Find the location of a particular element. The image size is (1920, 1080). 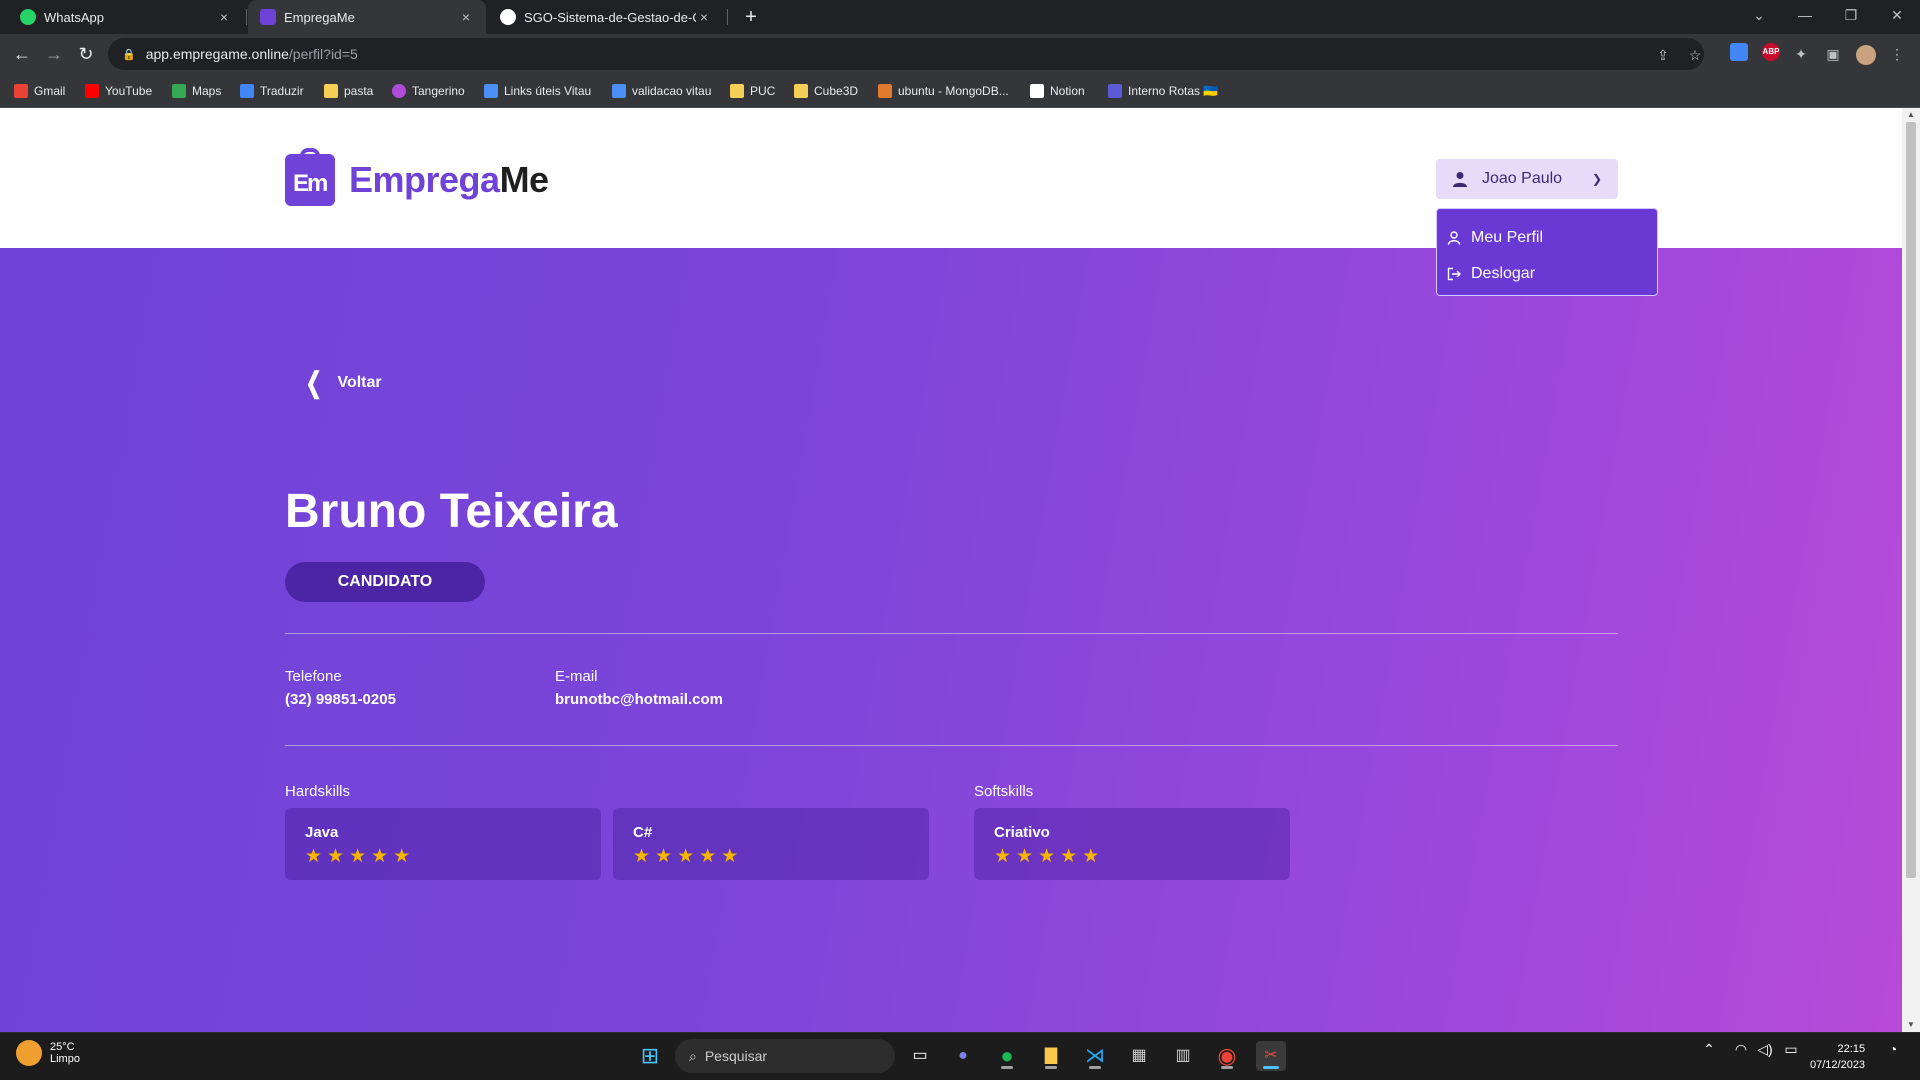

bookmark-cube3d: Cube3D is located at coordinates (826, 91).